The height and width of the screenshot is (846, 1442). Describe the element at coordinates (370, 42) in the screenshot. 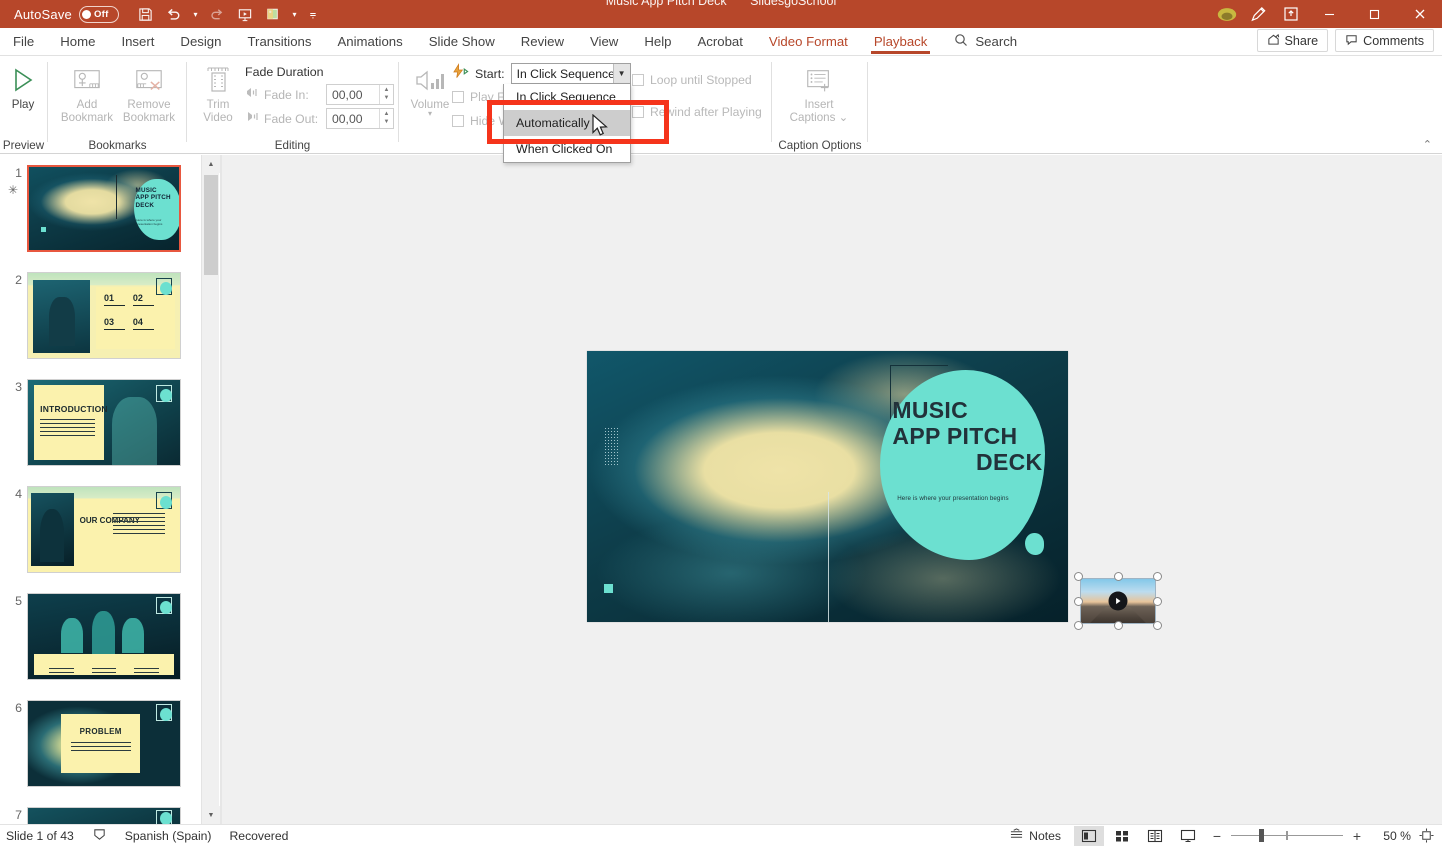

I see `tab-animations: Animations` at that location.